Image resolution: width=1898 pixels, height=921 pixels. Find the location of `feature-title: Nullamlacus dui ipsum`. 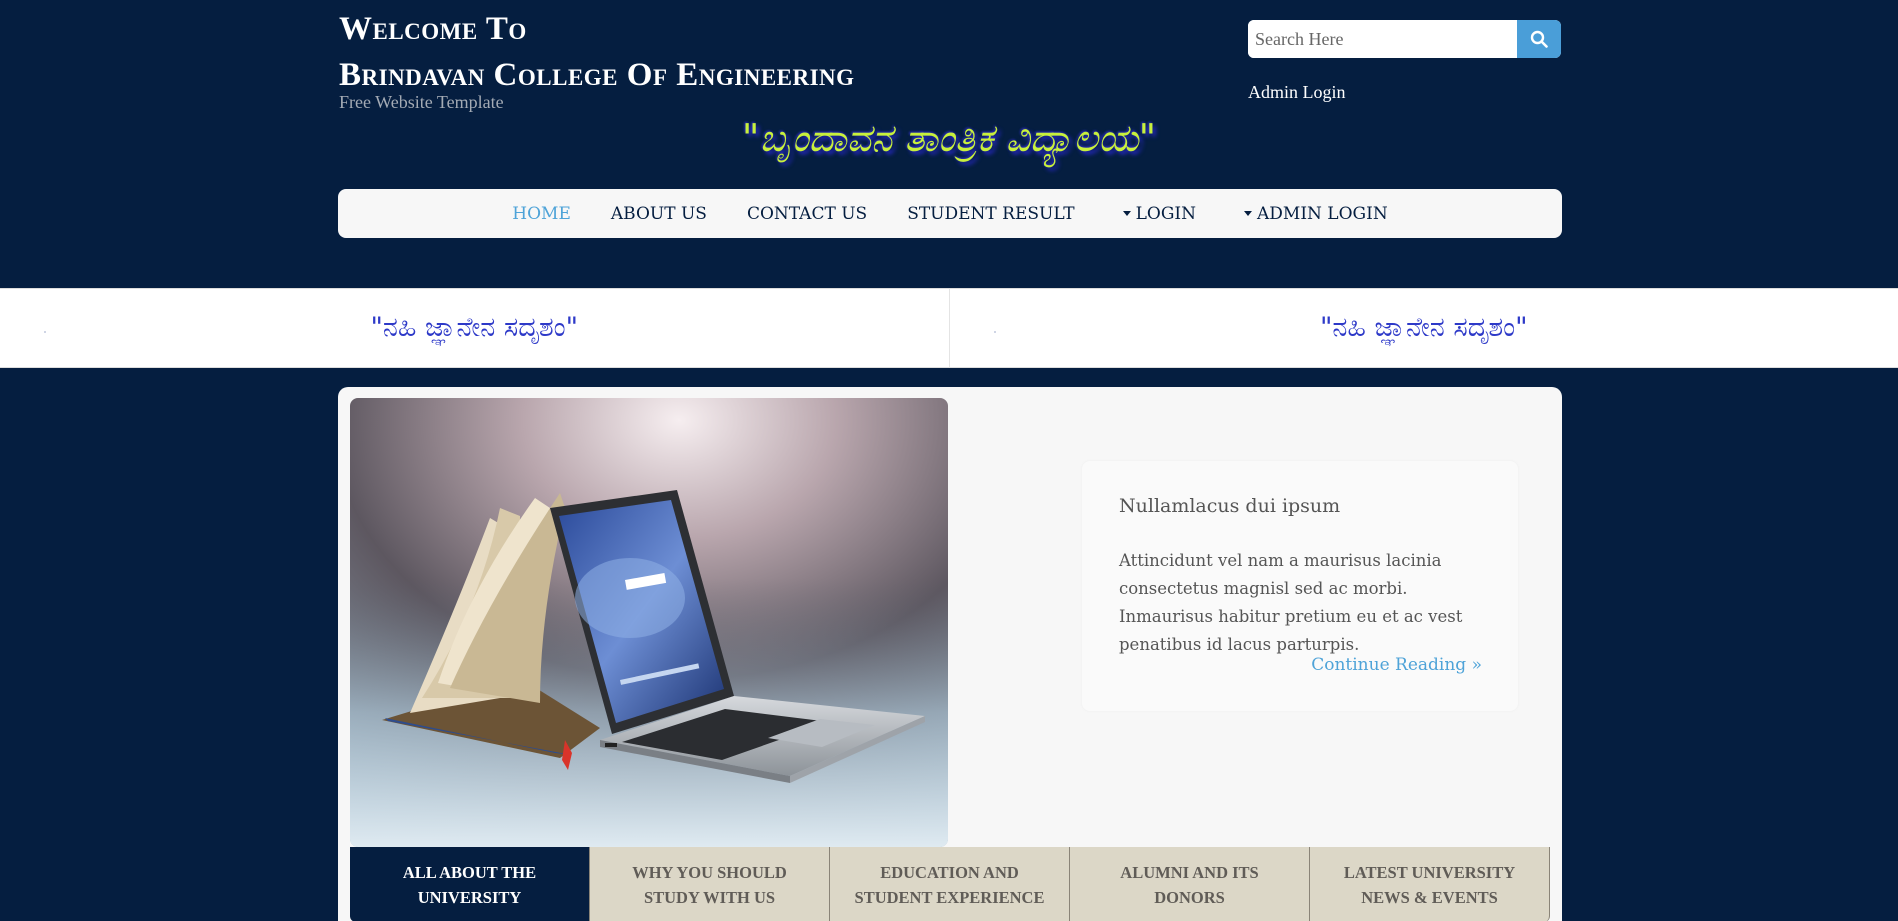

feature-title: Nullamlacus dui ipsum is located at coordinates (1230, 506).